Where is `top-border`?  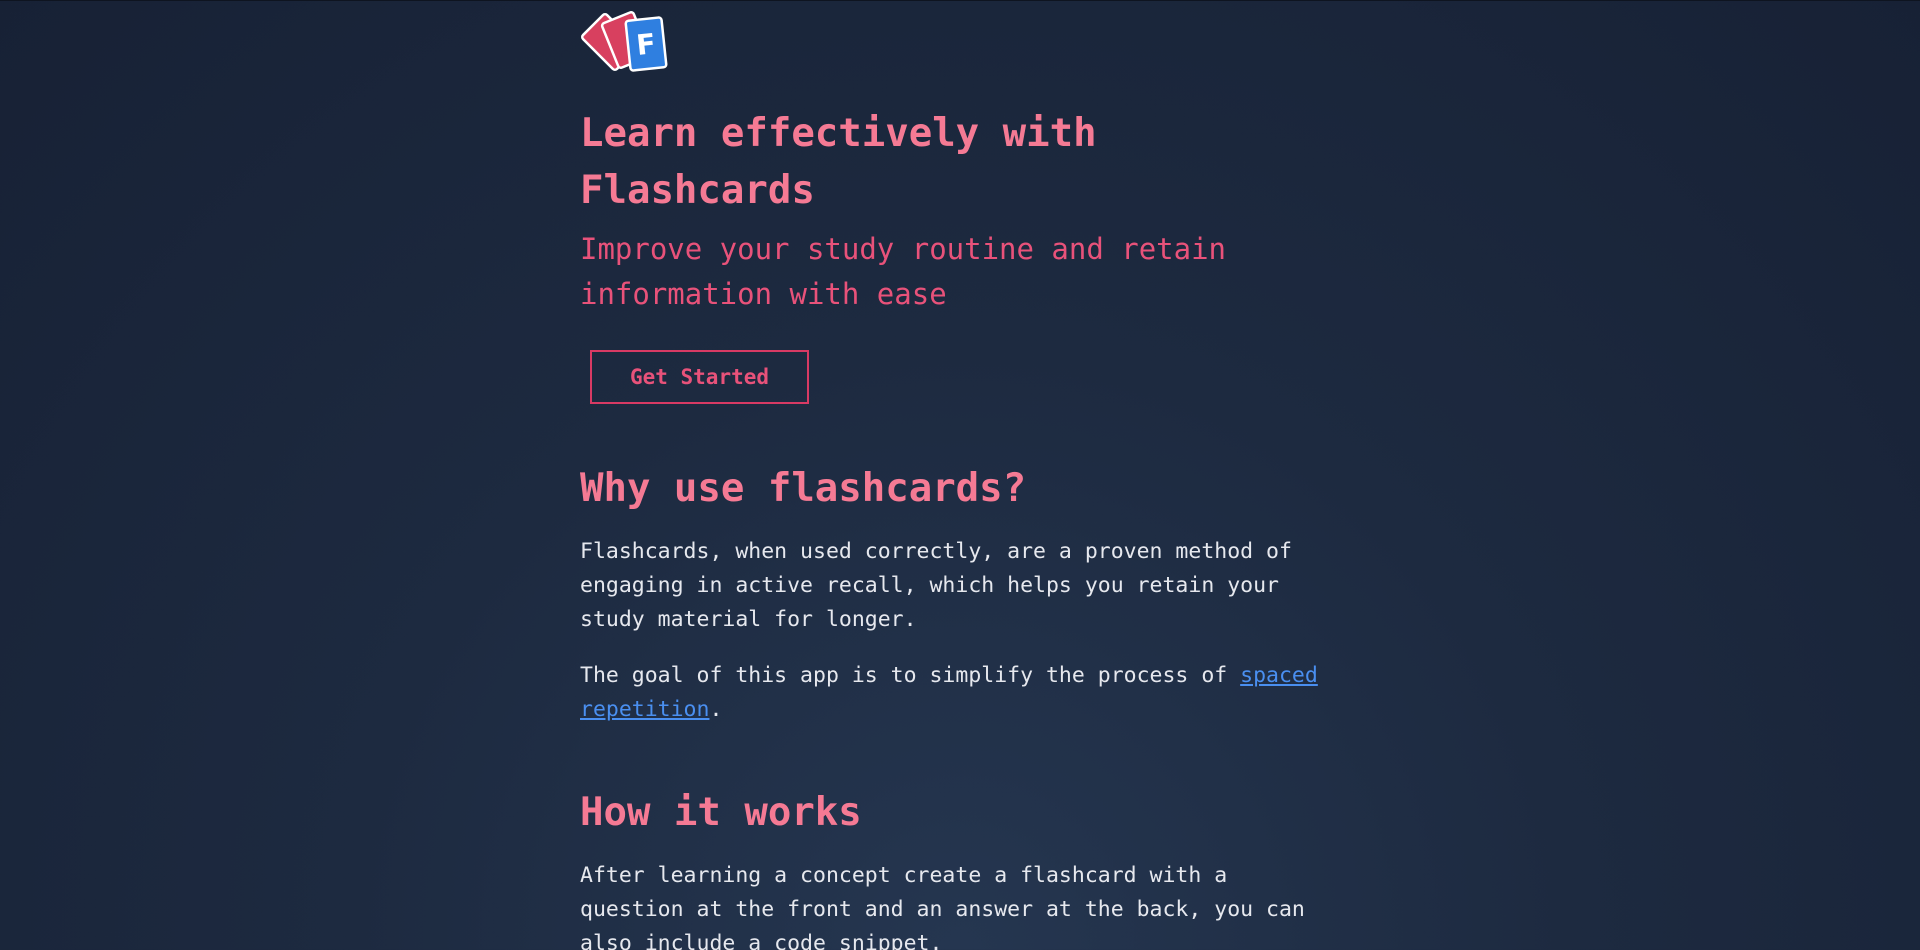 top-border is located at coordinates (960, 0).